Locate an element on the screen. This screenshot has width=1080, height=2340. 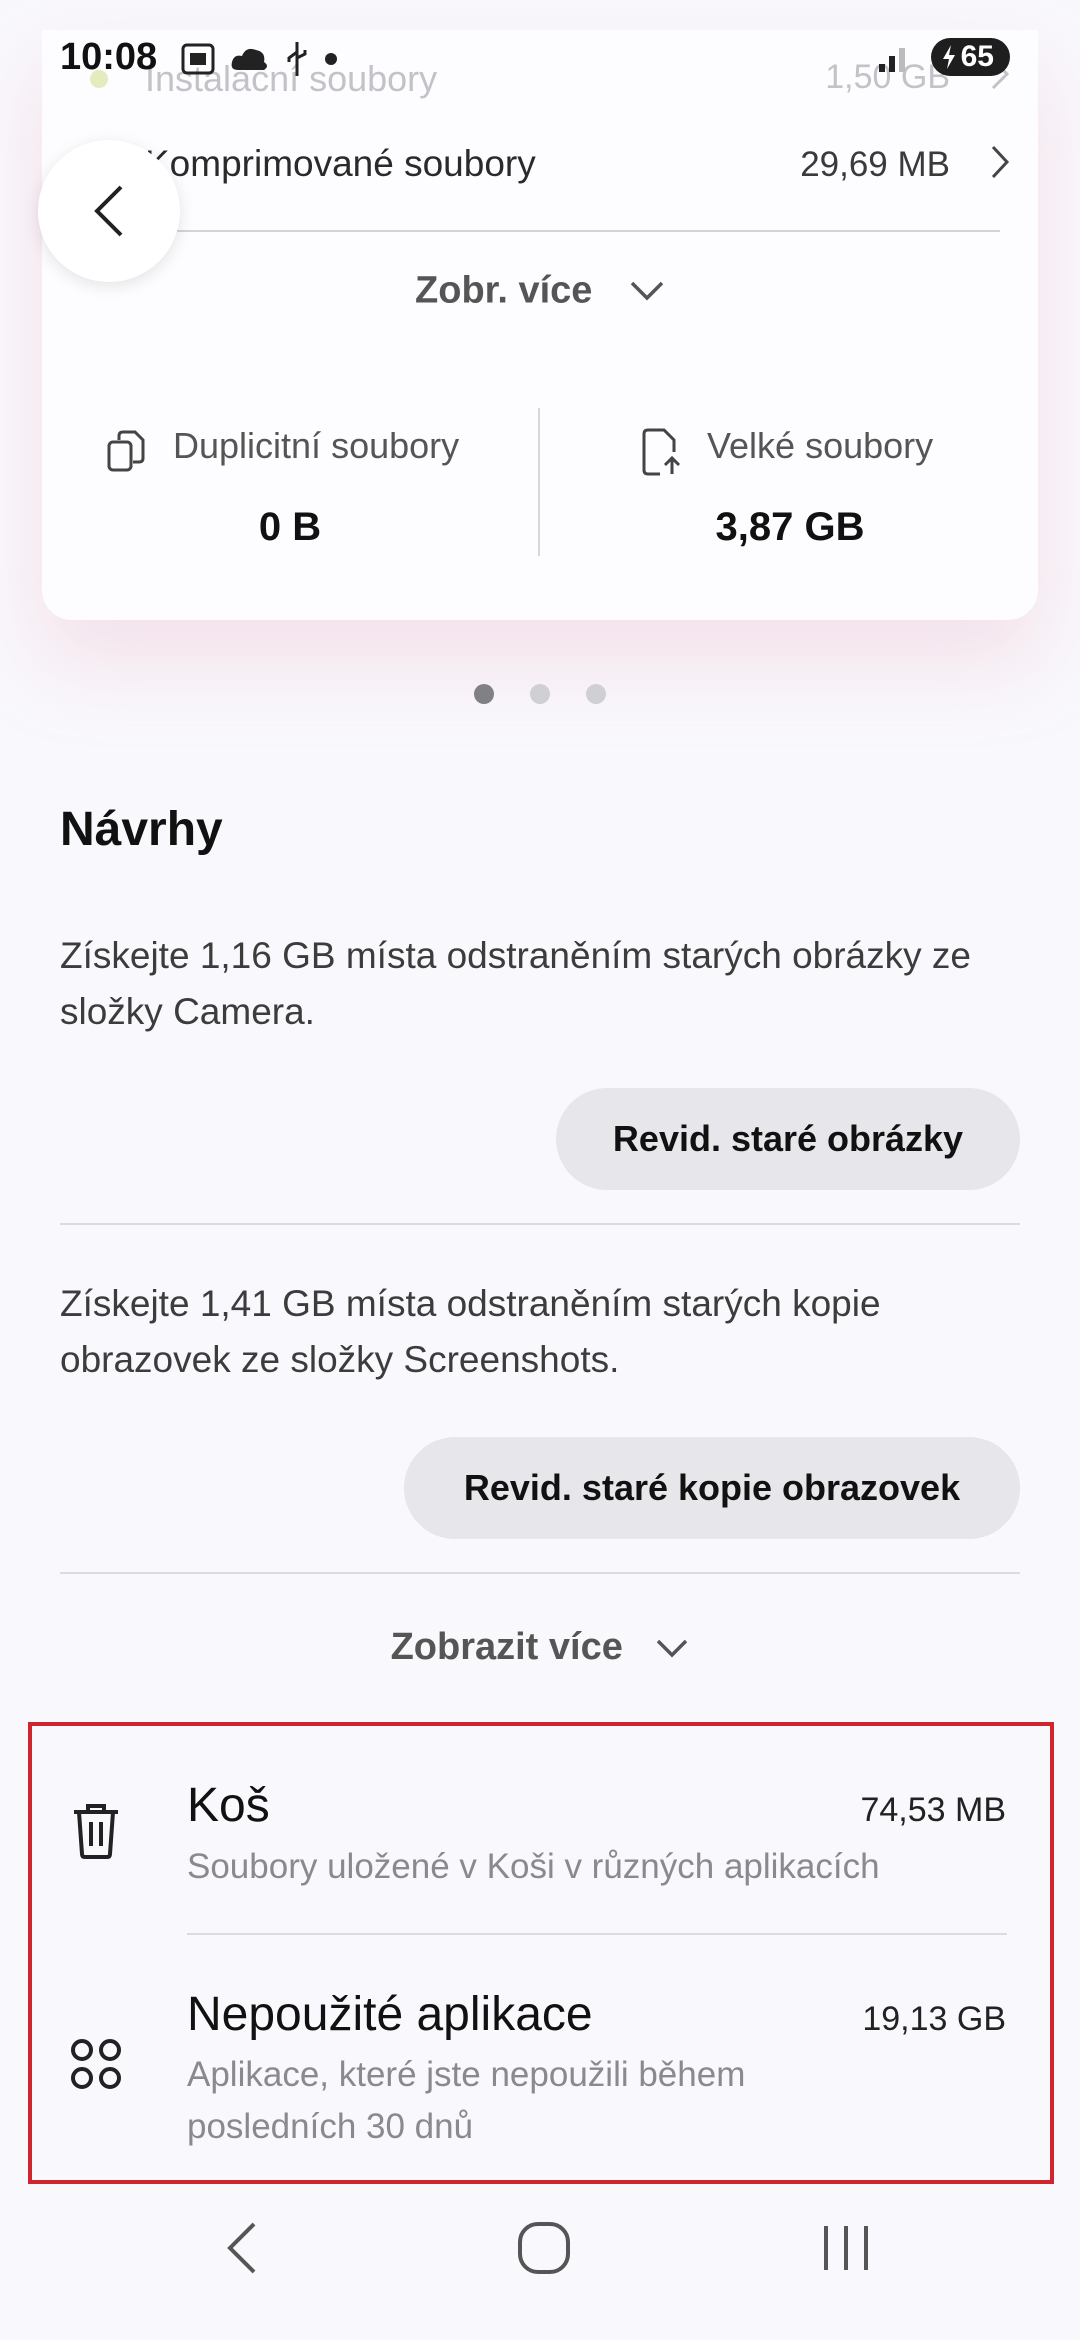
apps-grid-icon is located at coordinates (96, 2066).